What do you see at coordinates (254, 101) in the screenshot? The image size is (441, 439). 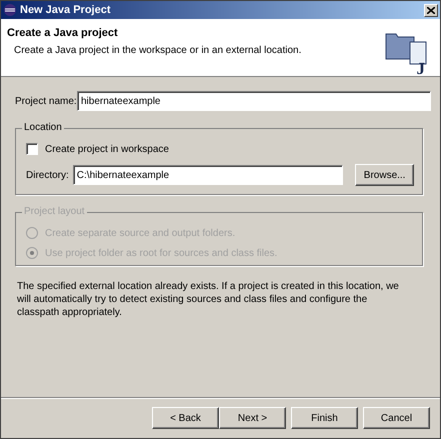 I see `project-name-field: hibernateexample` at bounding box center [254, 101].